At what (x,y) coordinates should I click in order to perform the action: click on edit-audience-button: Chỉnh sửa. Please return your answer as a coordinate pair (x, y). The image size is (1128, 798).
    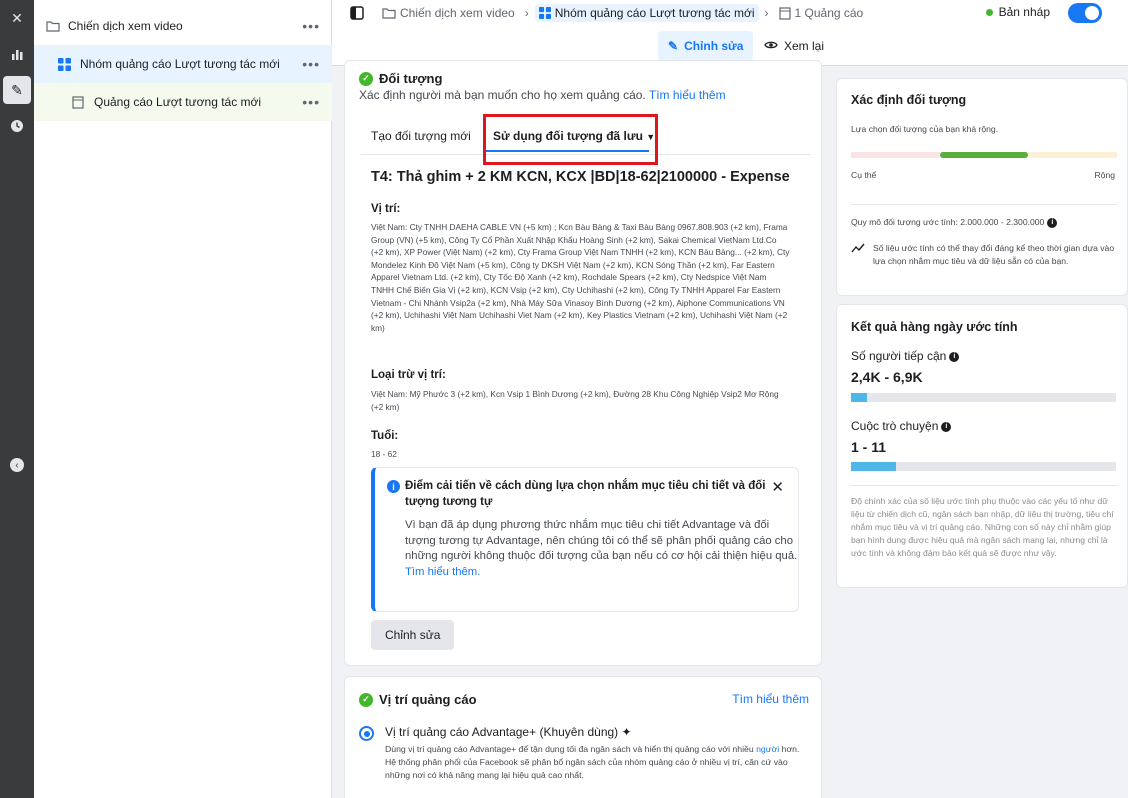
    Looking at the image, I should click on (413, 635).